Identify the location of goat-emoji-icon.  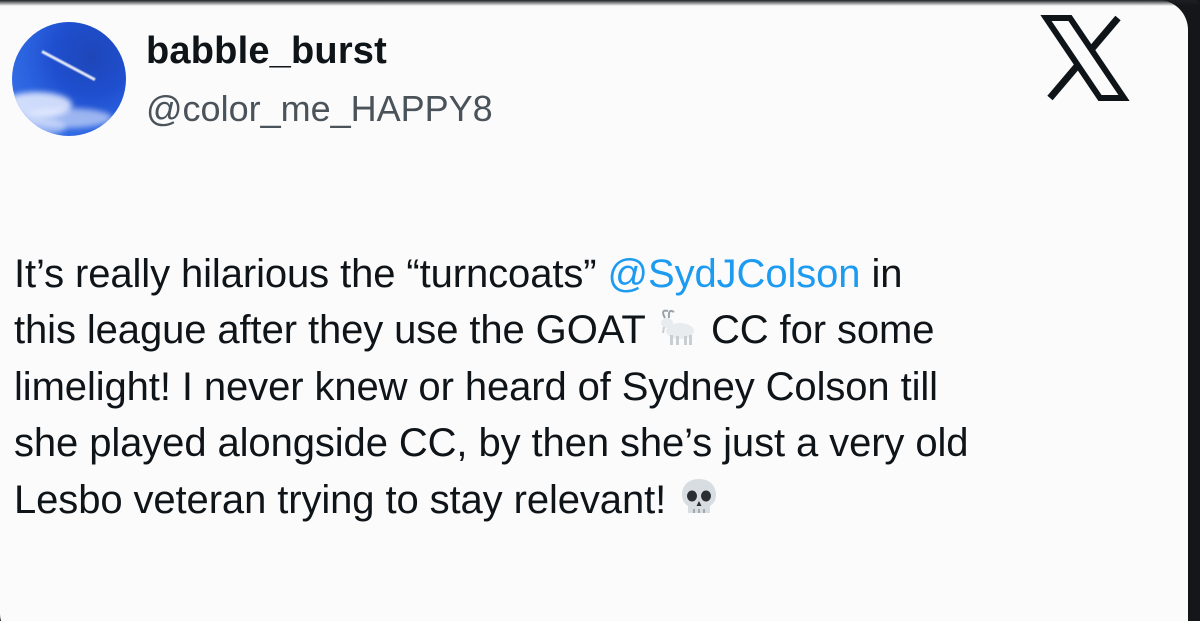
(677, 328).